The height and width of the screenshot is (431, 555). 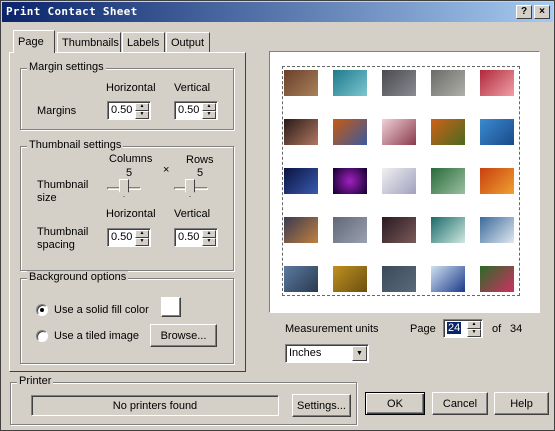 I want to click on spacing-horizontal-label: Horizontal, so click(x=131, y=214).